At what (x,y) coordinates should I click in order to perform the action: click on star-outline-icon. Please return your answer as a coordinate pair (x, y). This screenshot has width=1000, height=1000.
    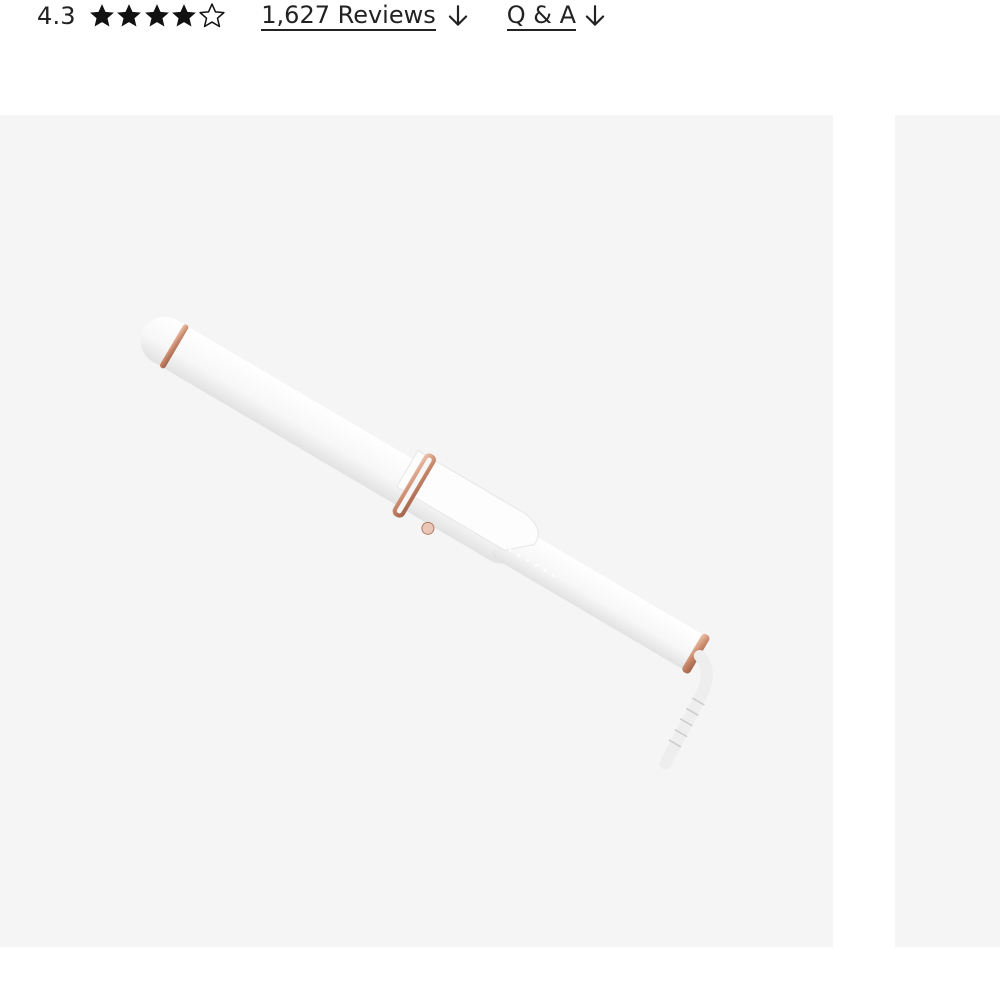
    Looking at the image, I should click on (212, 15).